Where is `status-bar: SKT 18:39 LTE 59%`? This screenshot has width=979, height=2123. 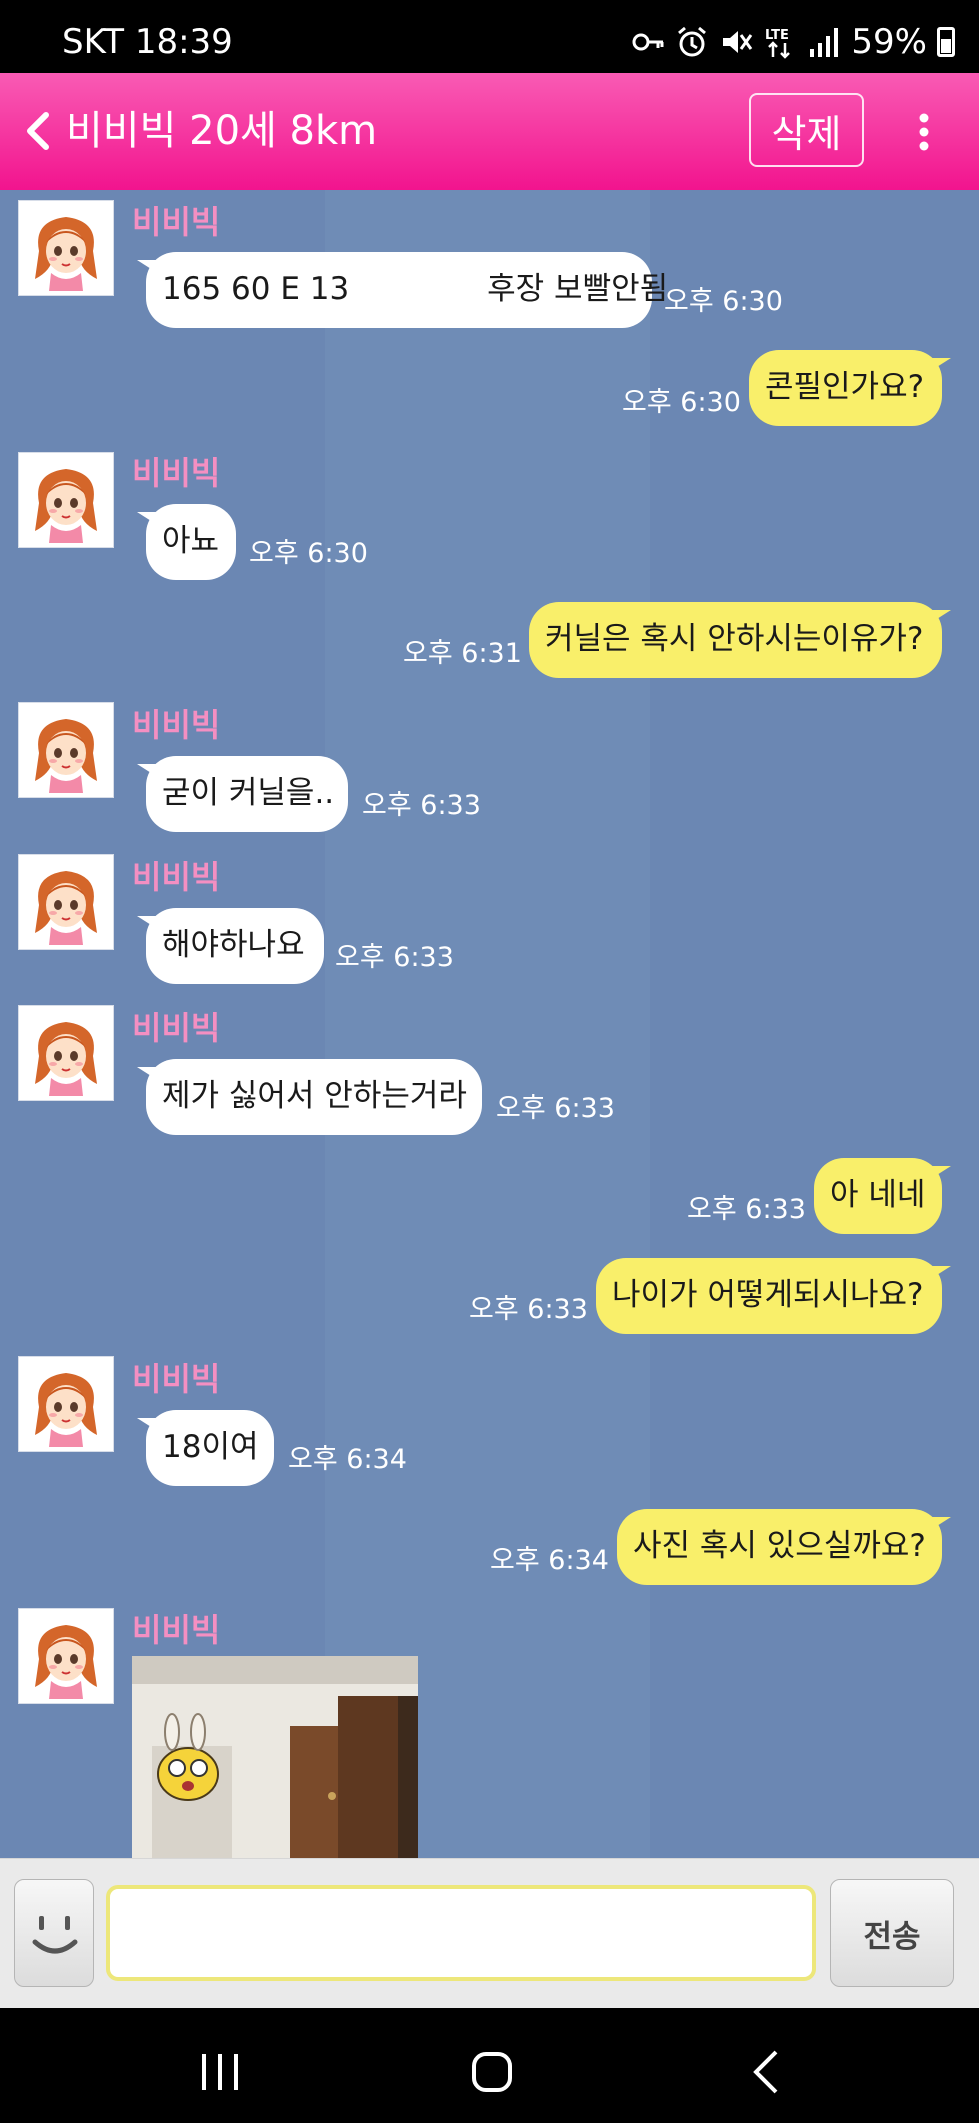 status-bar: SKT 18:39 LTE 59% is located at coordinates (489, 36).